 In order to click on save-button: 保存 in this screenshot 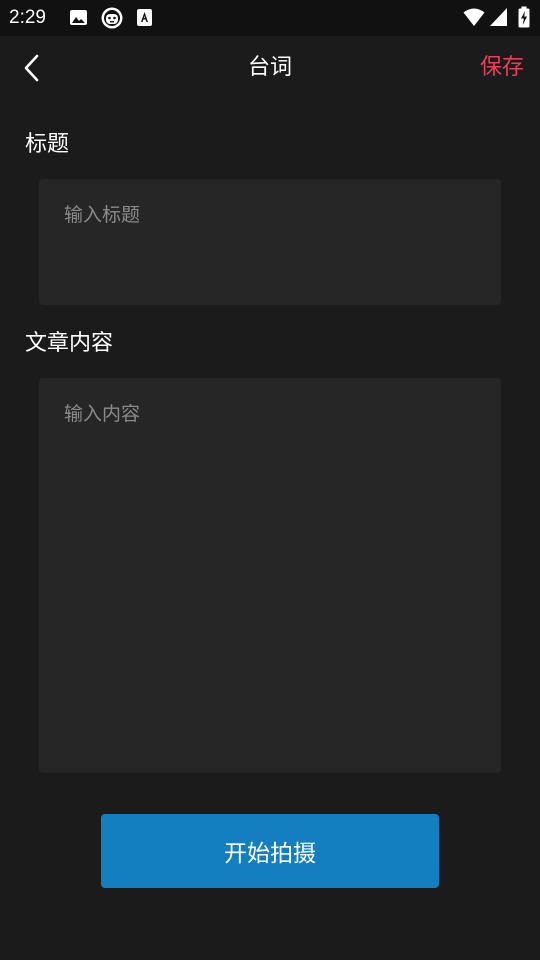, I will do `click(502, 68)`.